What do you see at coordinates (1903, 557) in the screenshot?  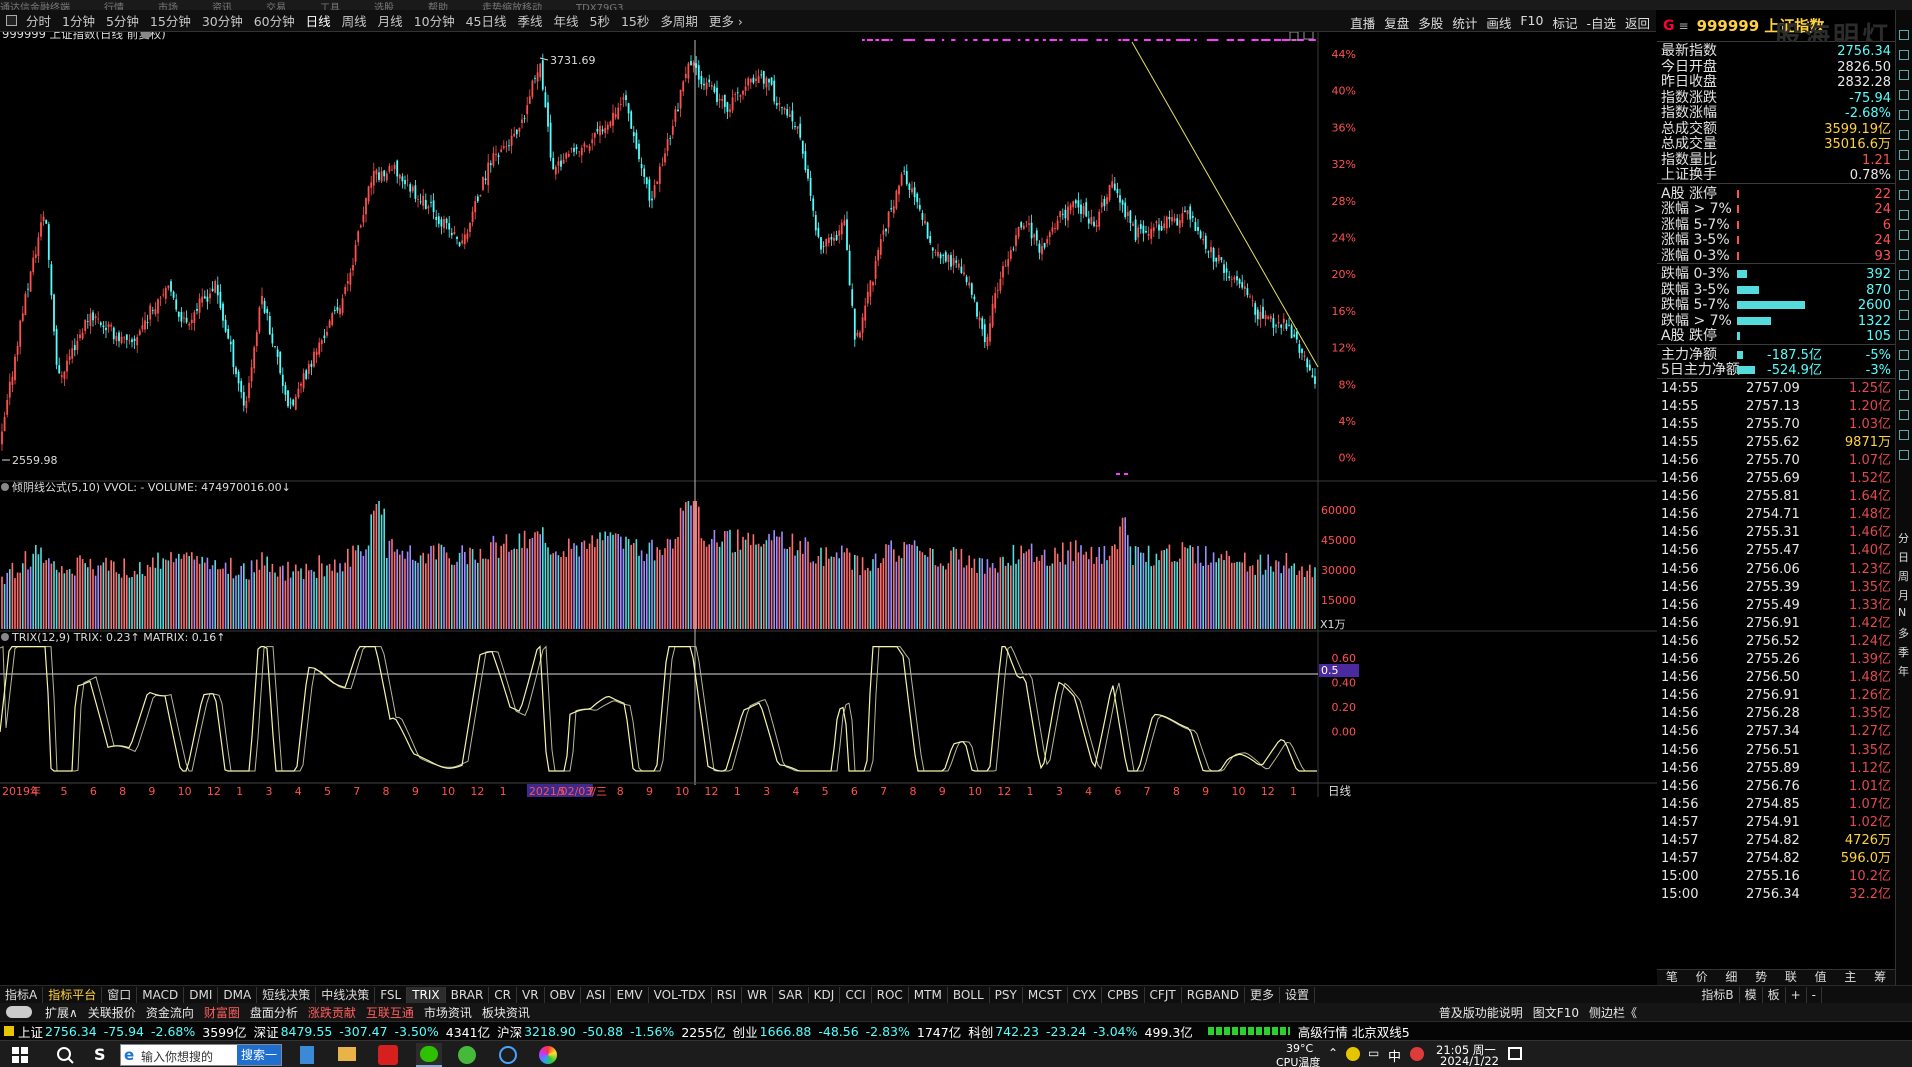 I see `side-period-button: 日` at bounding box center [1903, 557].